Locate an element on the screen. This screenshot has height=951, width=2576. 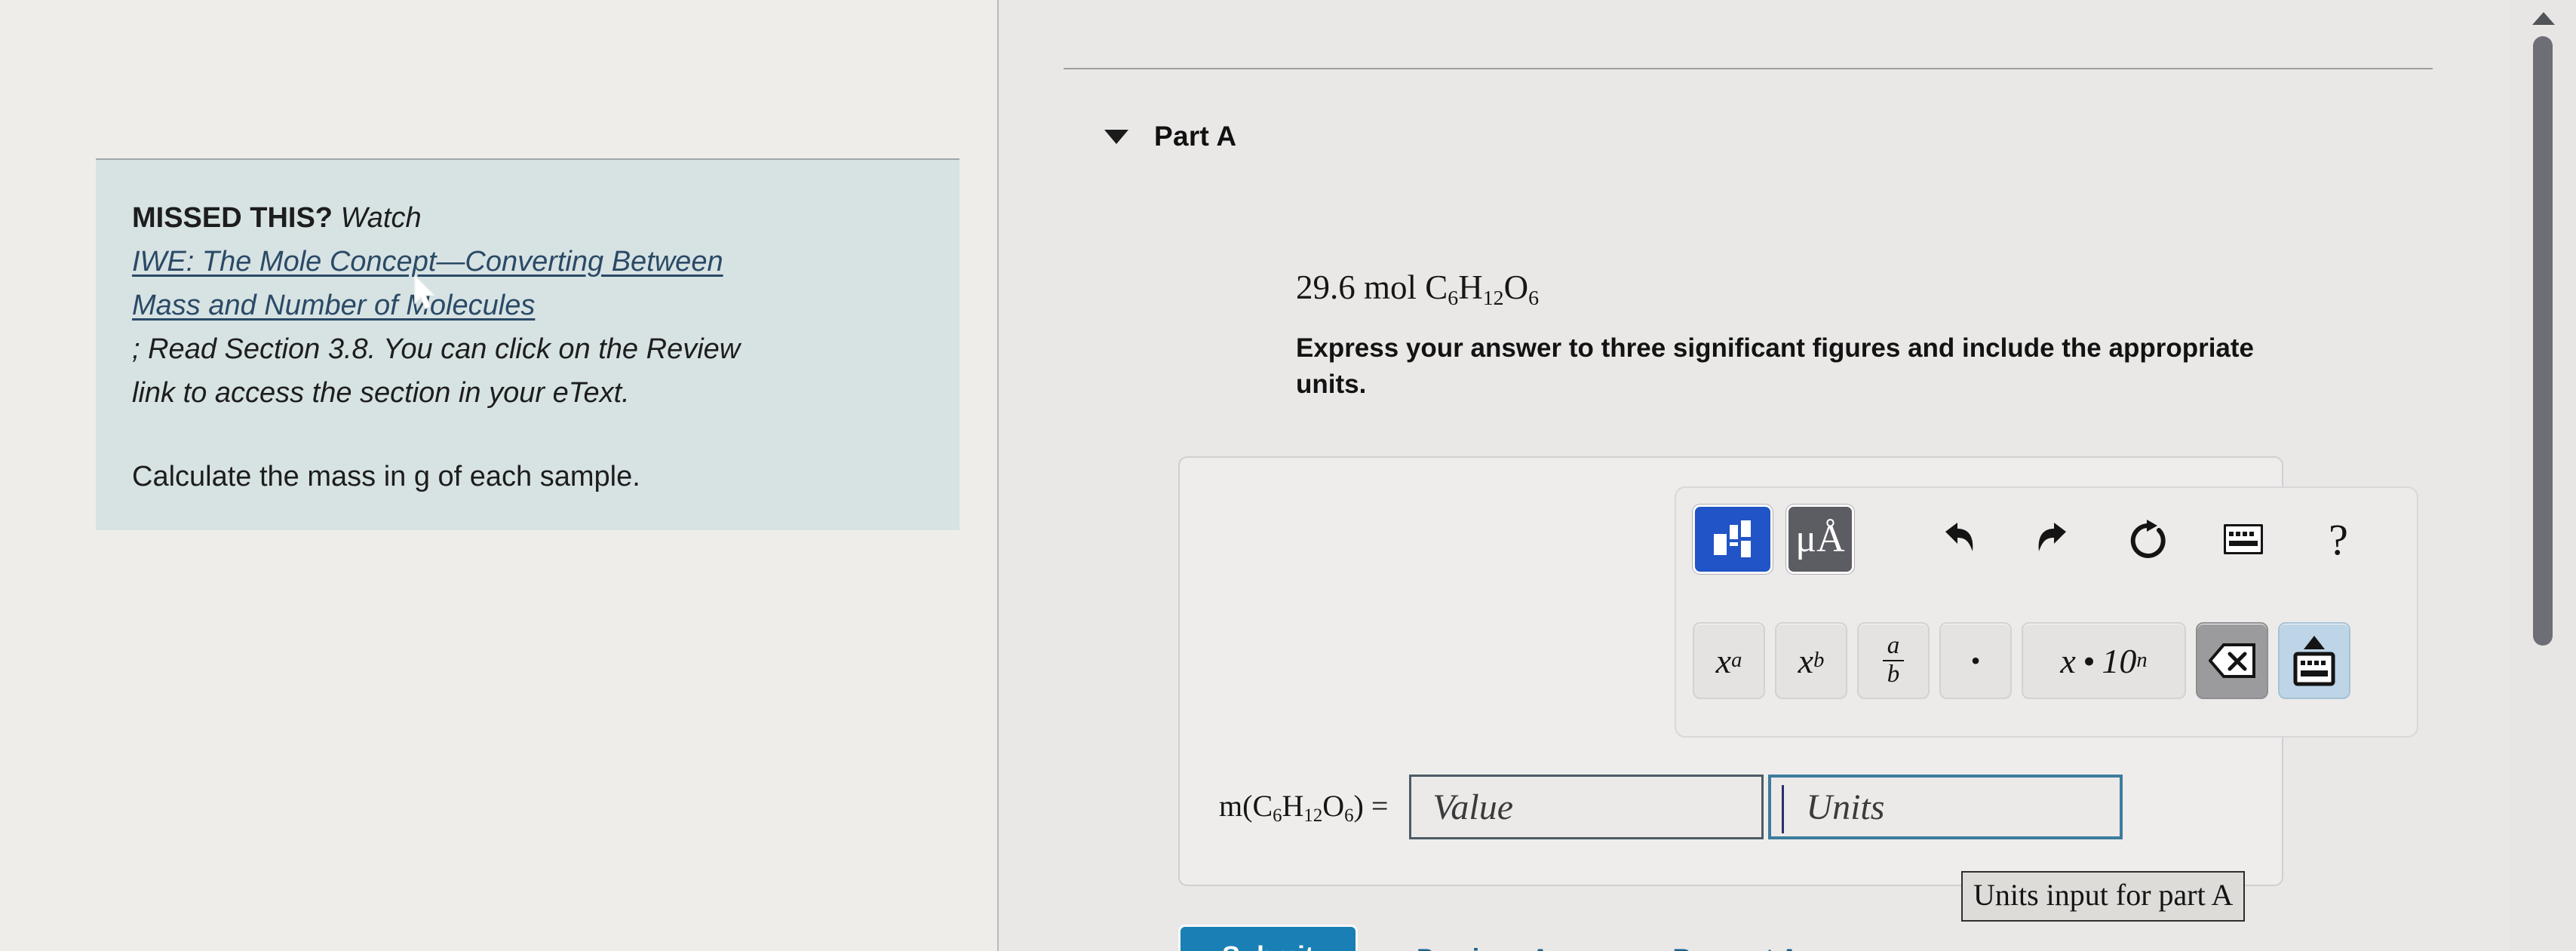
help-button: ? is located at coordinates (2338, 539).